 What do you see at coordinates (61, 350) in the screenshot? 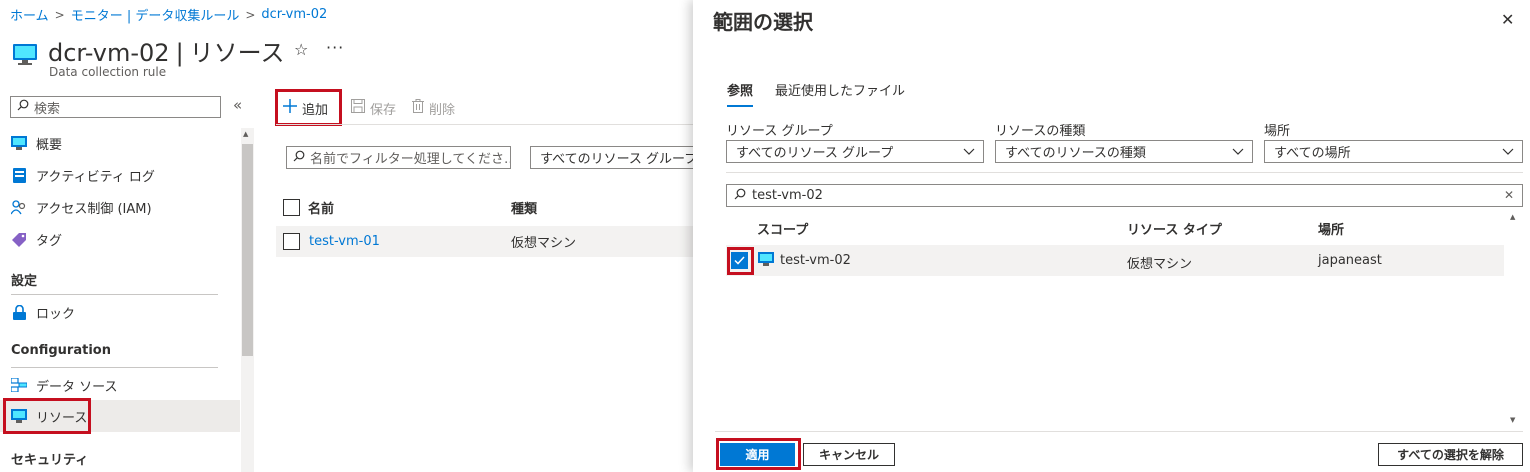
I see `sidebar-section-configuration: Configuration` at bounding box center [61, 350].